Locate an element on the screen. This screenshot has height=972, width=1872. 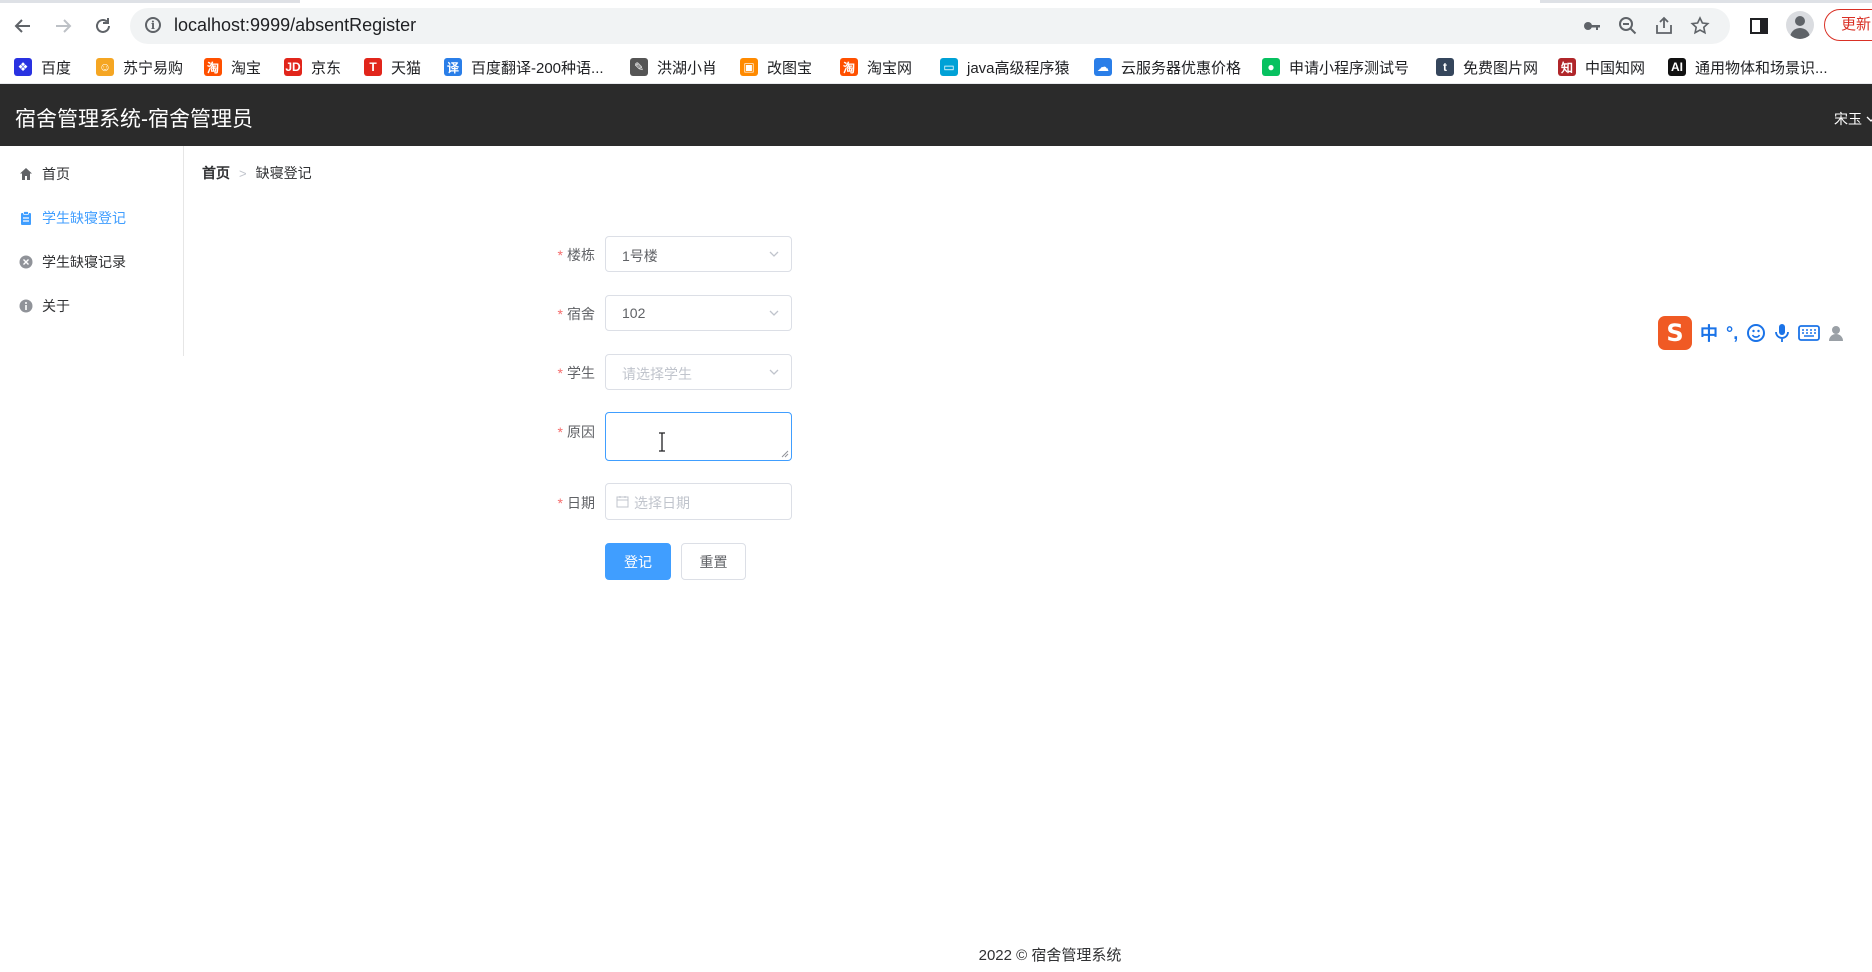
bookmark-item: ✎ 洪湖小肖 is located at coordinates (673, 67).